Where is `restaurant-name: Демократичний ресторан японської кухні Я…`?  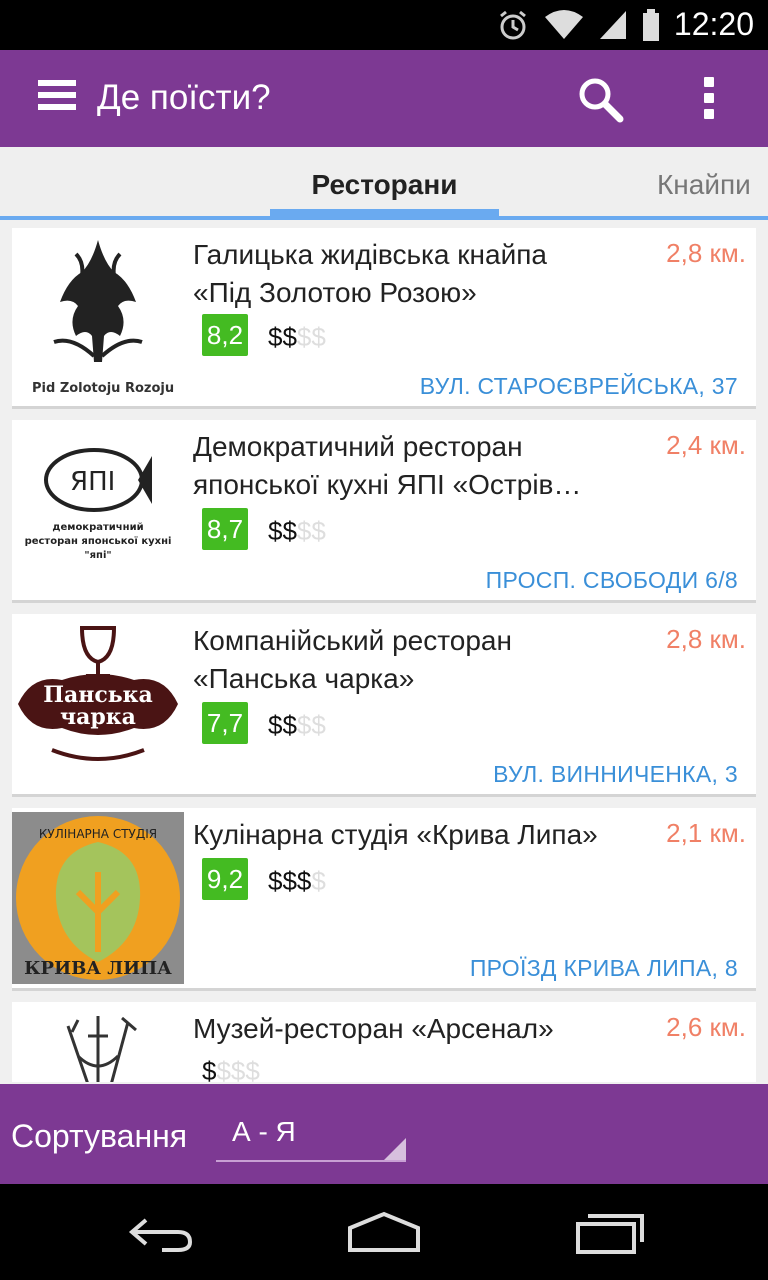 restaurant-name: Демократичний ресторан японської кухні Я… is located at coordinates (387, 465).